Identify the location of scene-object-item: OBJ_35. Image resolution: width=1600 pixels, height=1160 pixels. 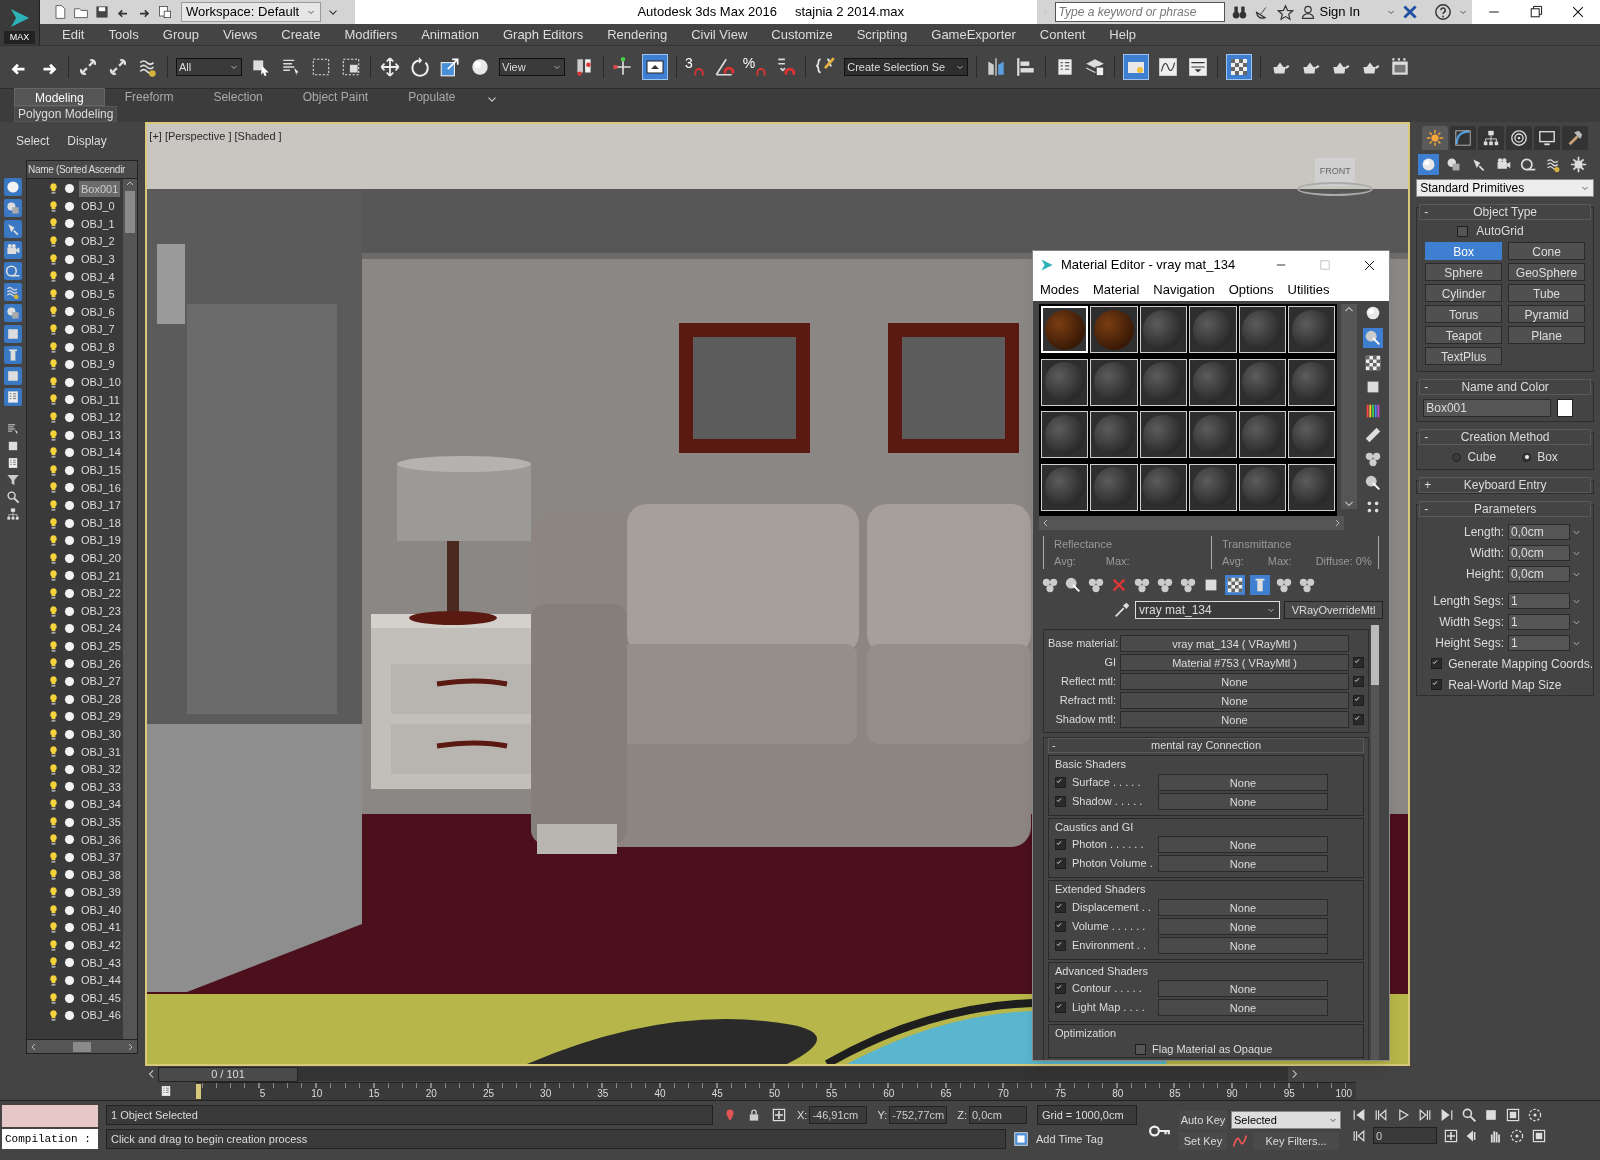
(101, 822).